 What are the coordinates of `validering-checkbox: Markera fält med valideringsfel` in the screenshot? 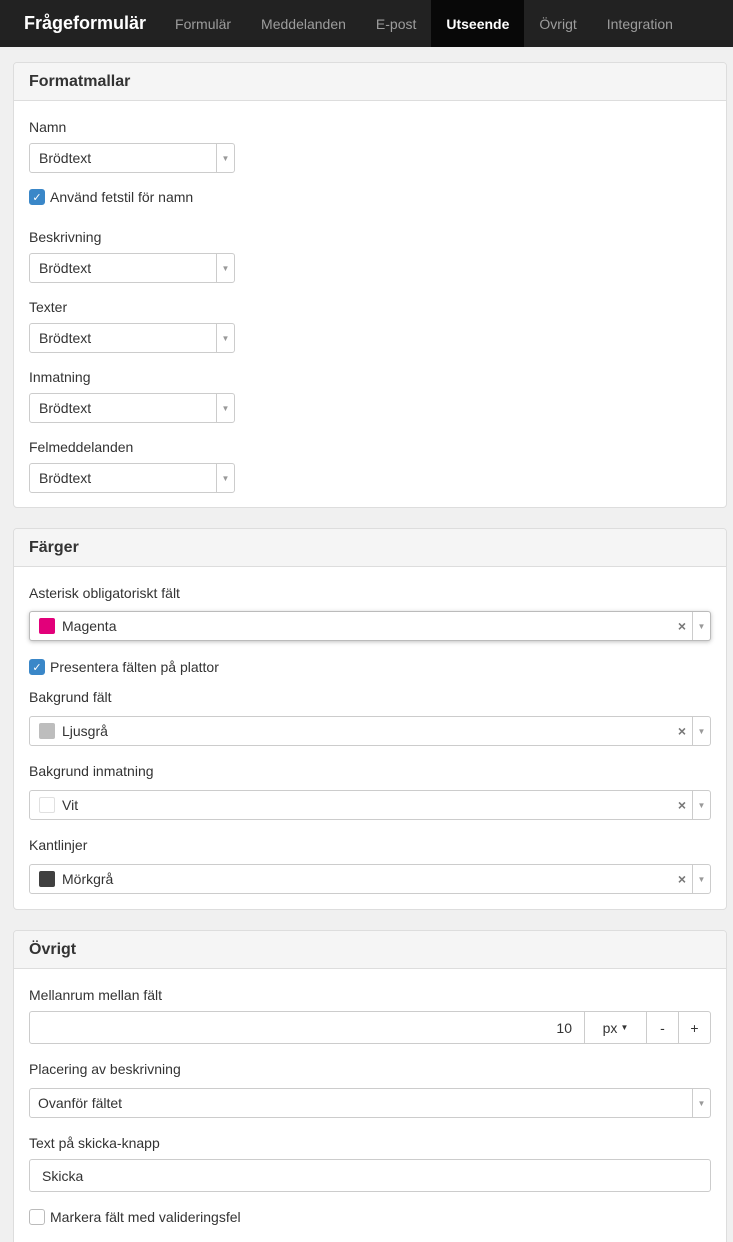 It's located at (135, 1217).